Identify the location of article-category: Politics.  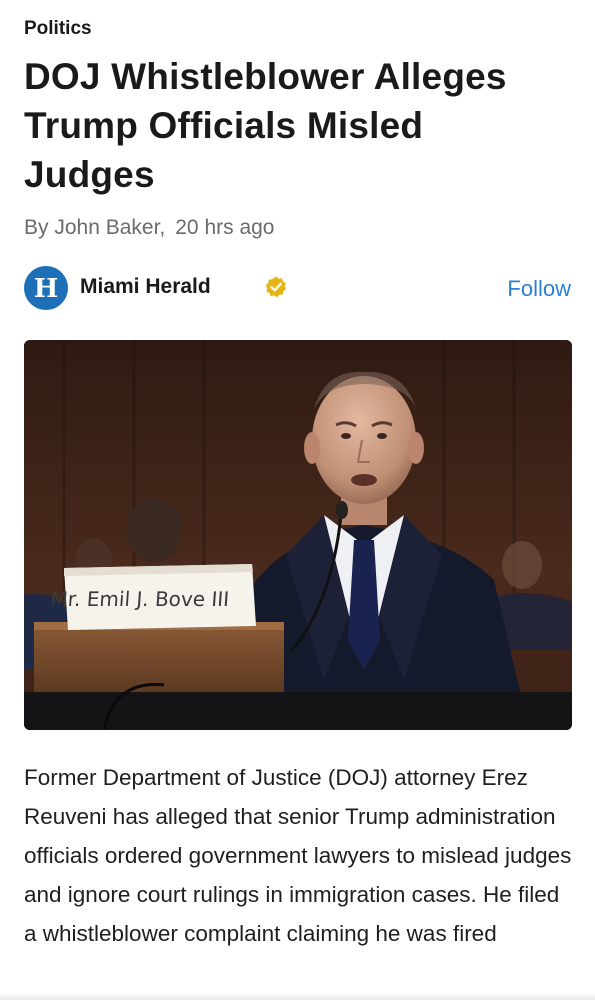
(58, 29).